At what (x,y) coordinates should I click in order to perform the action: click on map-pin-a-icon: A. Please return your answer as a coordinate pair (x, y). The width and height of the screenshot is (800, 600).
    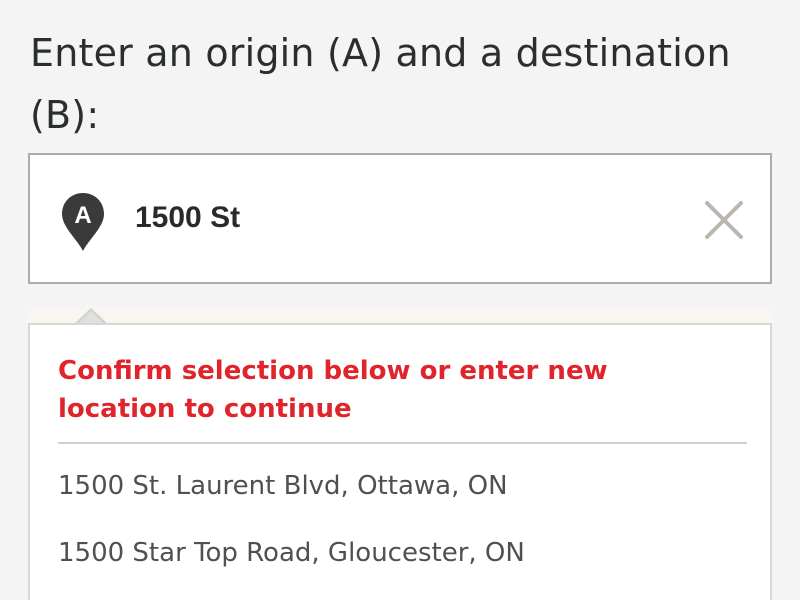
    Looking at the image, I should click on (83, 222).